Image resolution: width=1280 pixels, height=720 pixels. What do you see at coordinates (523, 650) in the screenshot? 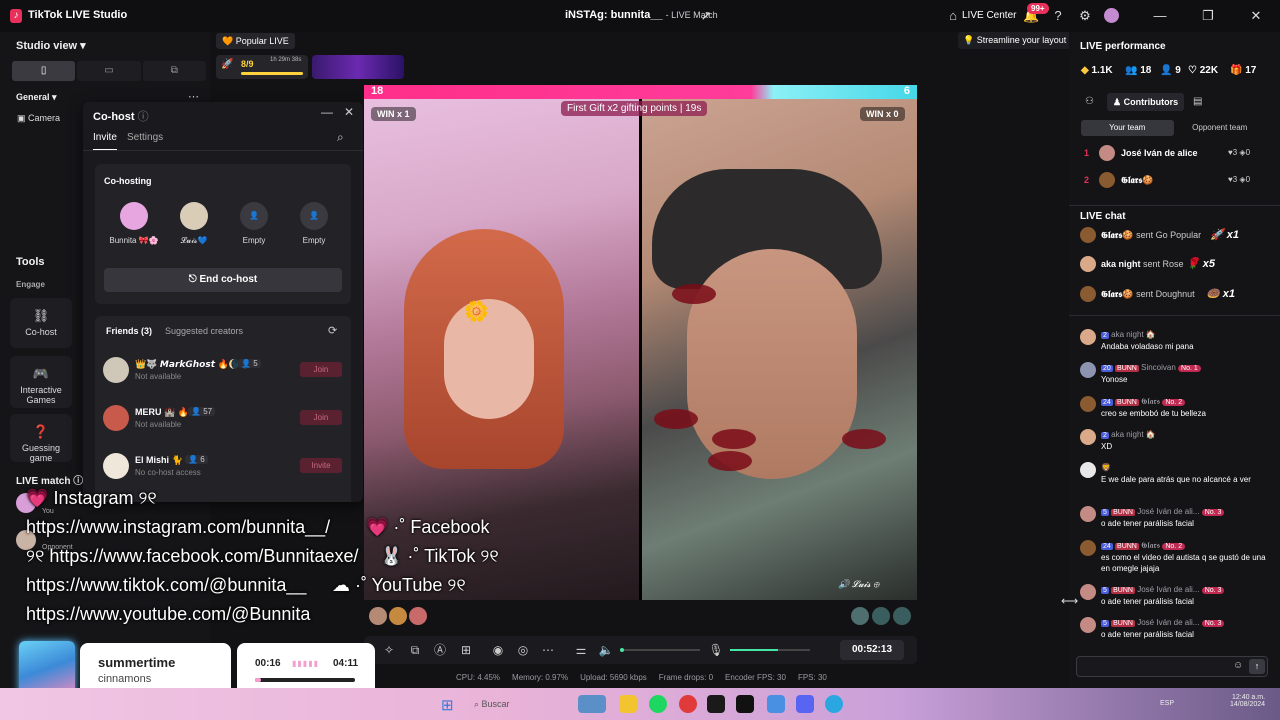
I see `screenshot-icon: ◎` at bounding box center [523, 650].